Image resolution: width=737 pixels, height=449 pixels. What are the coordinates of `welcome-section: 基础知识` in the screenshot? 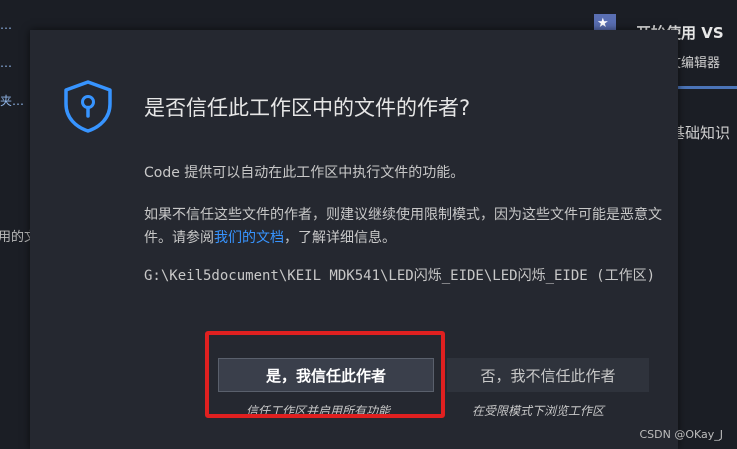 It's located at (700, 133).